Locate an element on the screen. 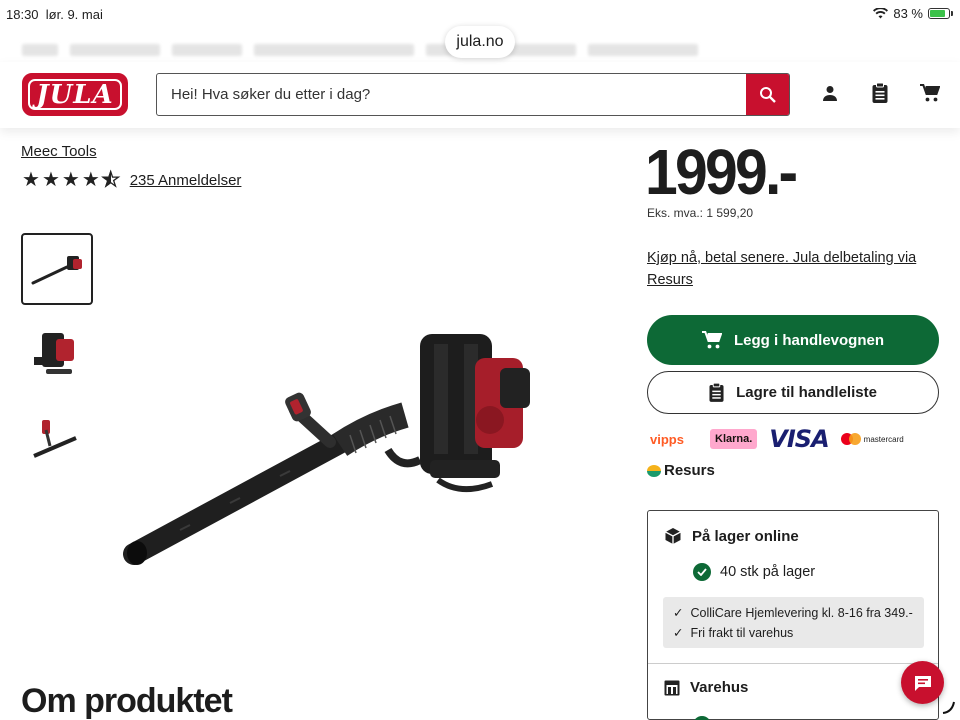 This screenshot has height=720, width=960. product-rating: ★ ★ ★ ★ ★ 235 Anmeldelser is located at coordinates (132, 180).